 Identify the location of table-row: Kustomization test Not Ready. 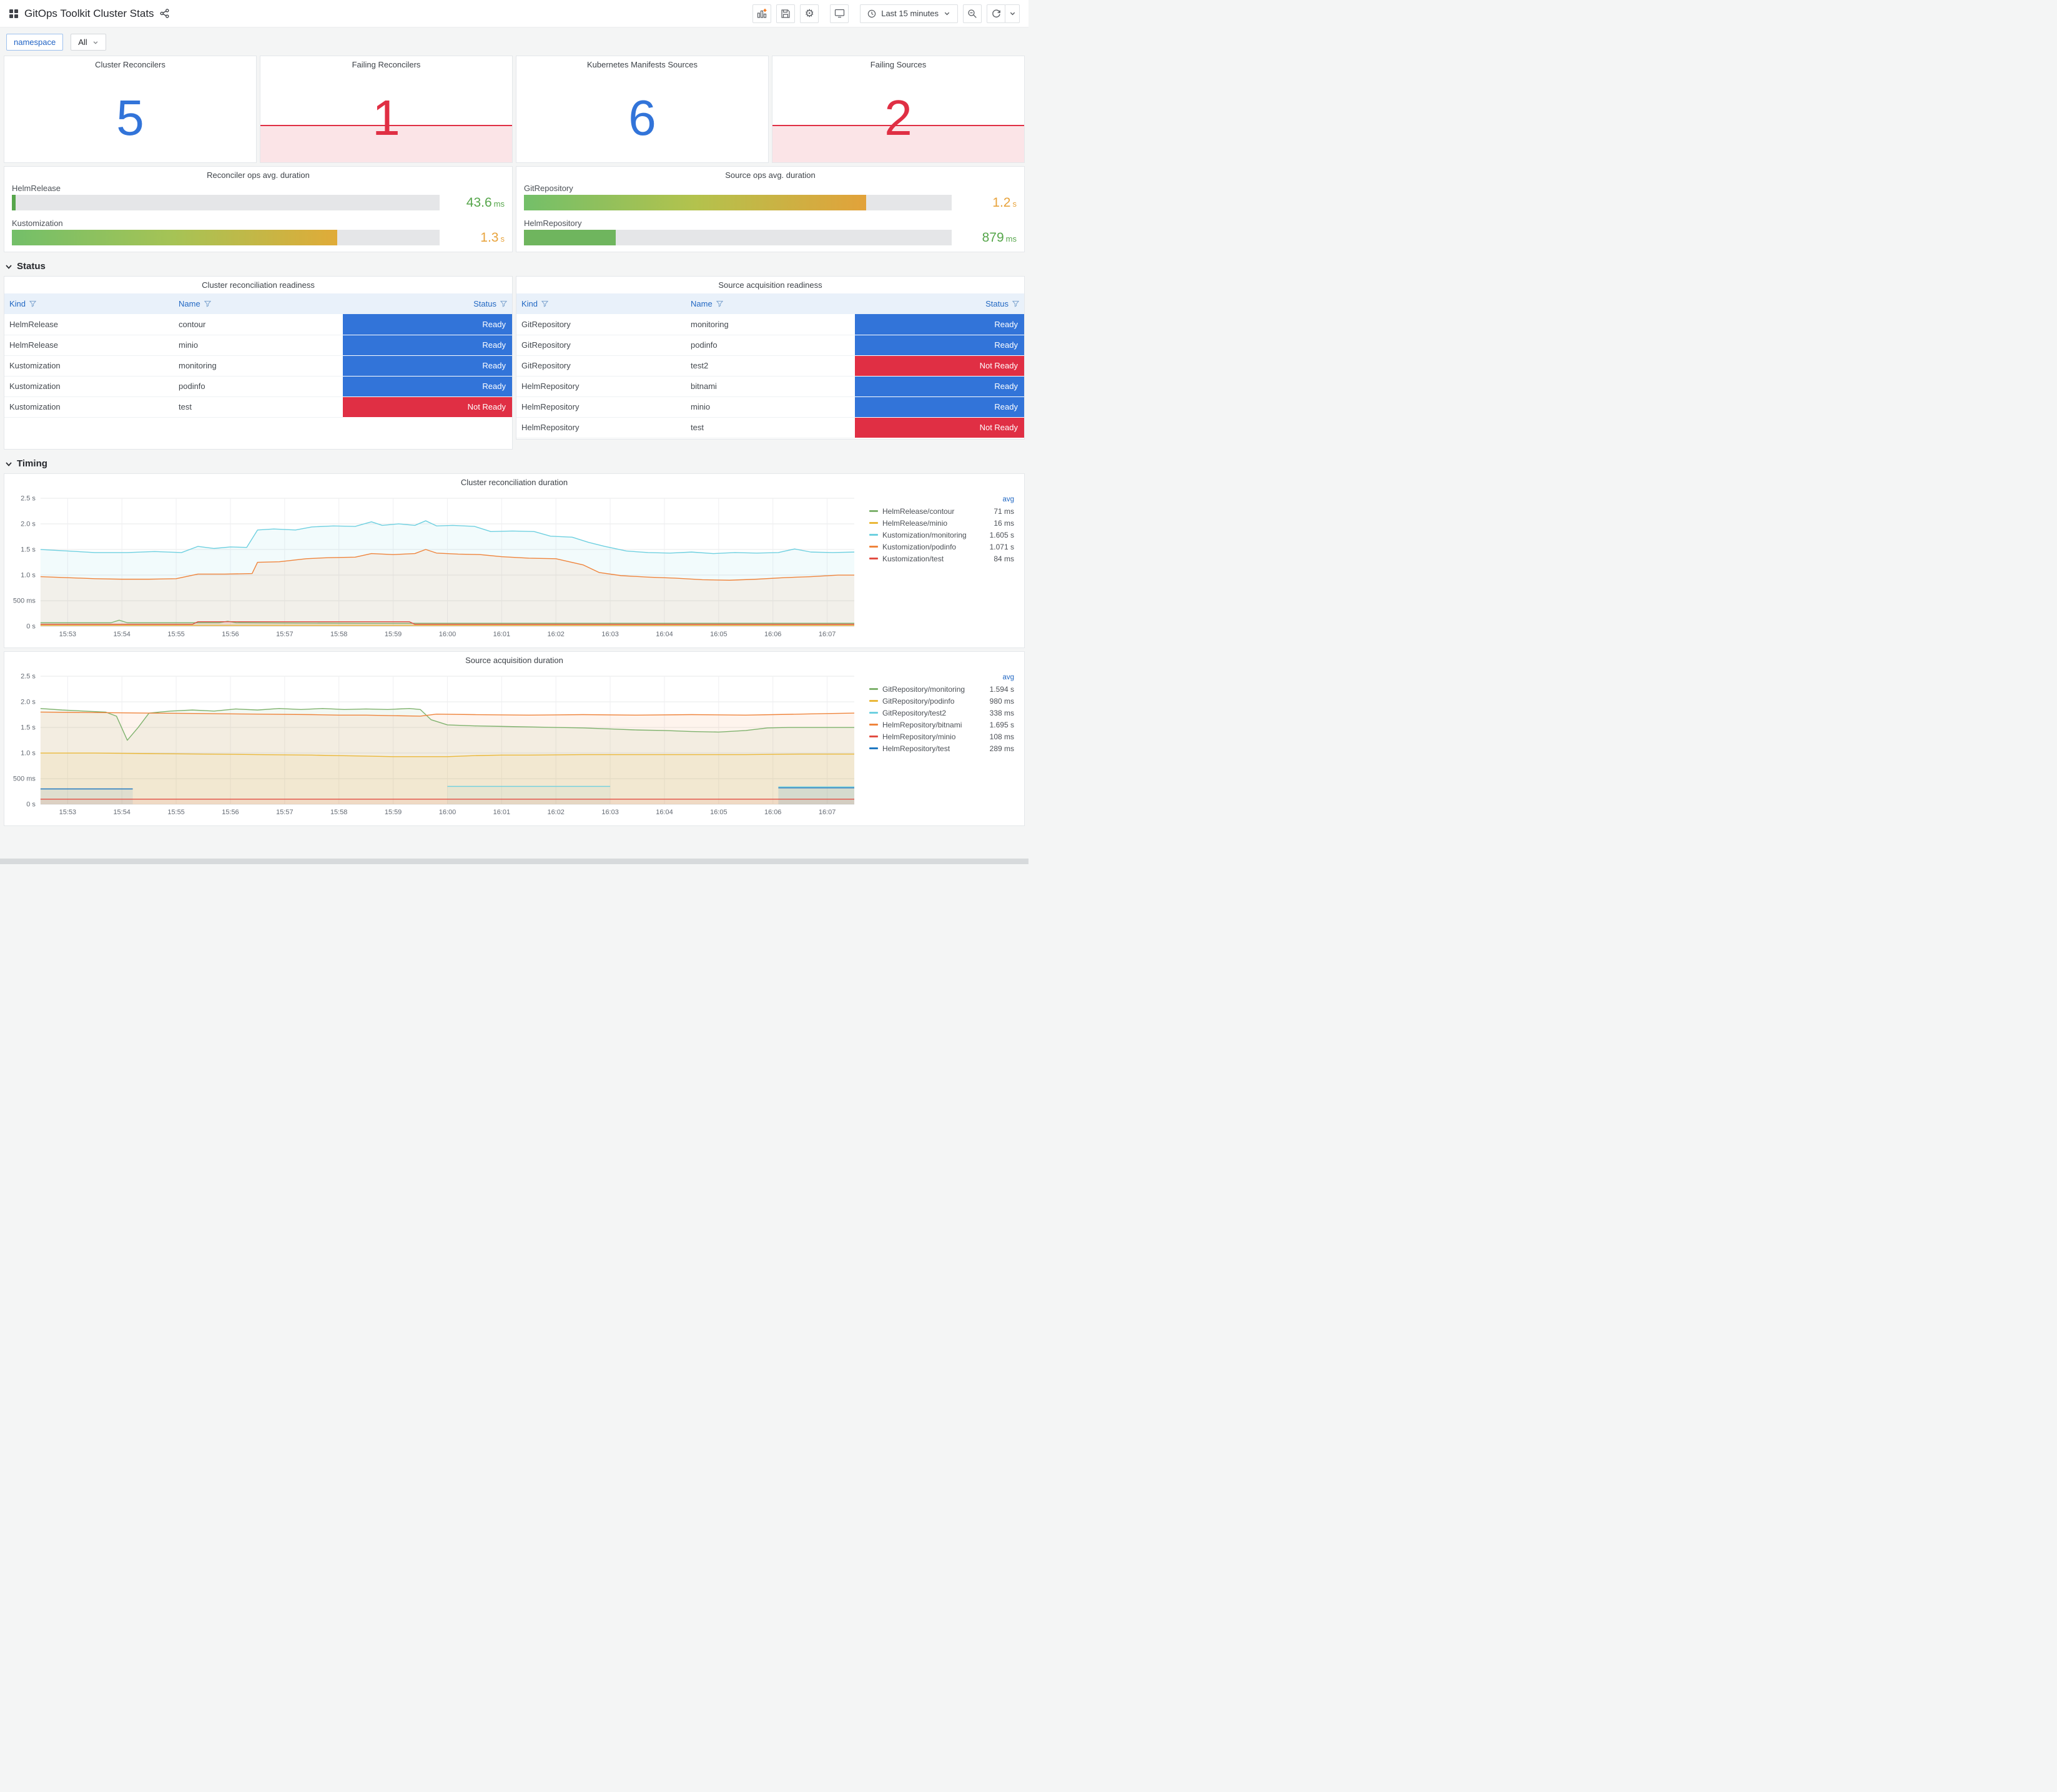
(258, 407).